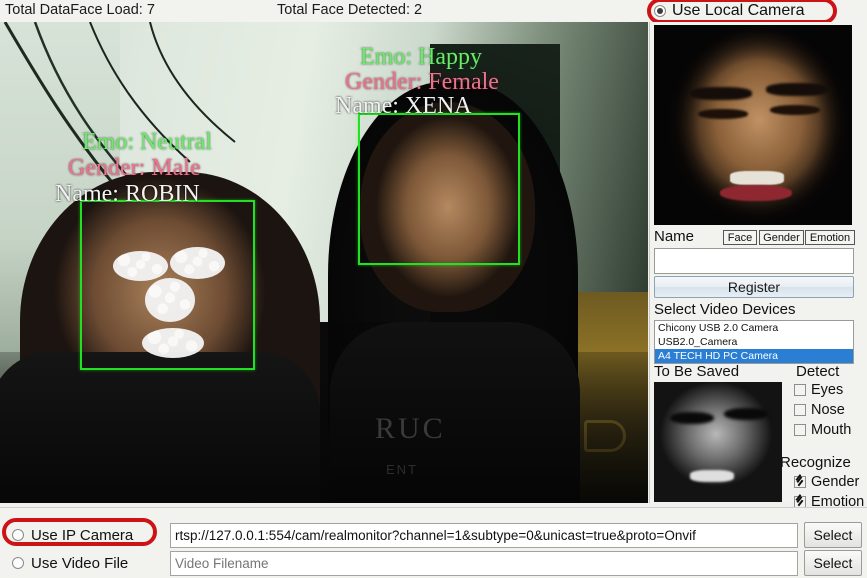 This screenshot has height=578, width=867. What do you see at coordinates (147, 142) in the screenshot?
I see `face-emotion-label: Emo: Neutral` at bounding box center [147, 142].